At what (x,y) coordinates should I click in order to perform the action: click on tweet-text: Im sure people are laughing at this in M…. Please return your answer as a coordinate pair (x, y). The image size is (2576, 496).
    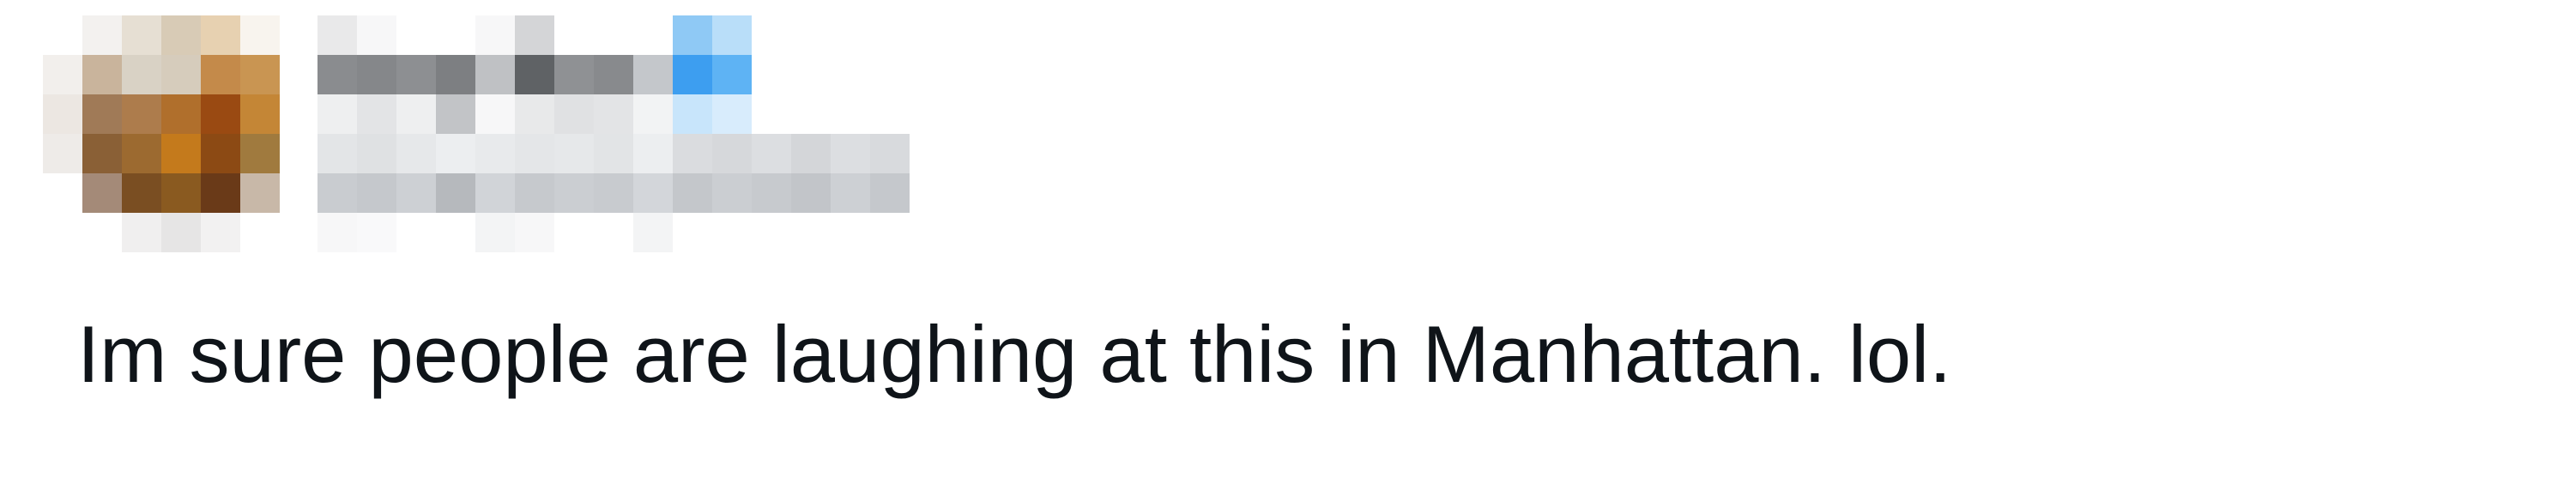
    Looking at the image, I should click on (1015, 354).